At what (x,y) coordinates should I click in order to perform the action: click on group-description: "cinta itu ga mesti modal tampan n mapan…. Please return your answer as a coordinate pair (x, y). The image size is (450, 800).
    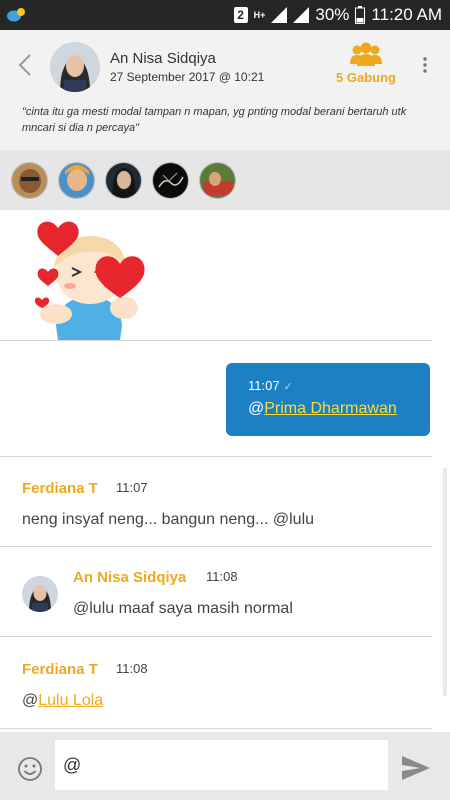
    Looking at the image, I should click on (214, 120).